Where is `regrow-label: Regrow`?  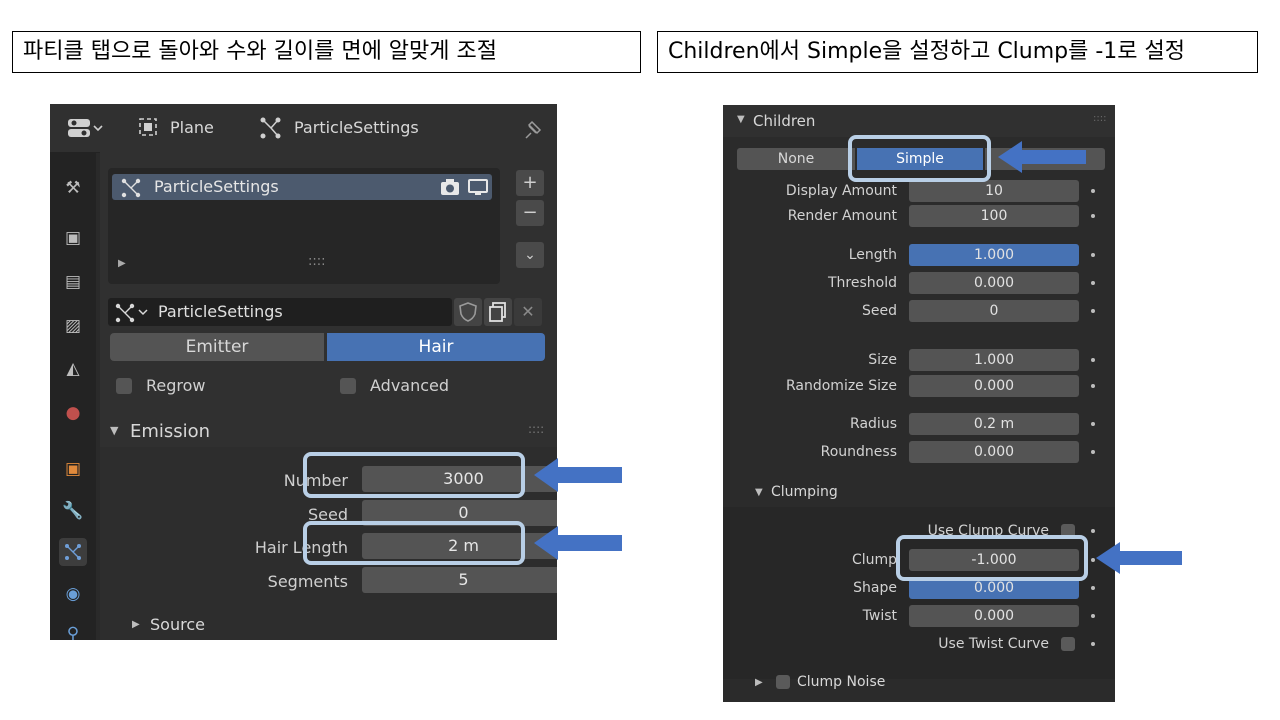
regrow-label: Regrow is located at coordinates (176, 385).